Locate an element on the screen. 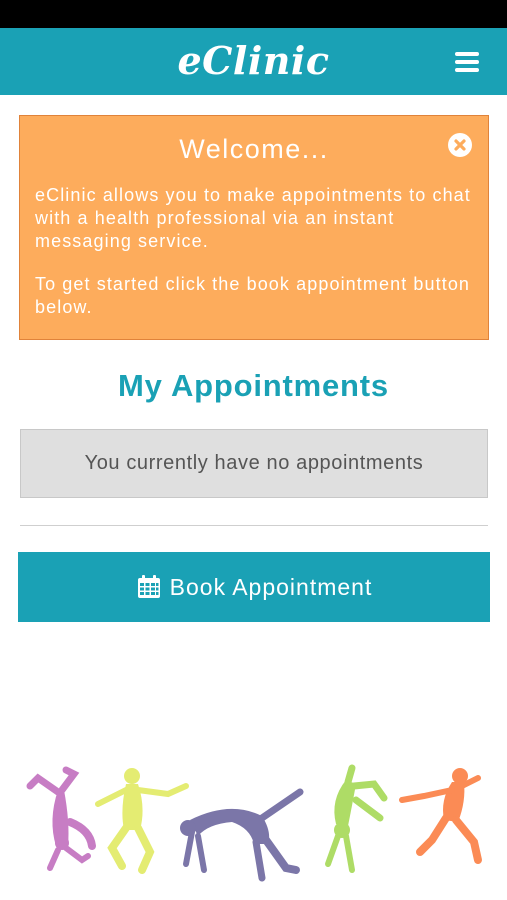 The height and width of the screenshot is (900, 507). app-header: eClinic is located at coordinates (253, 61).